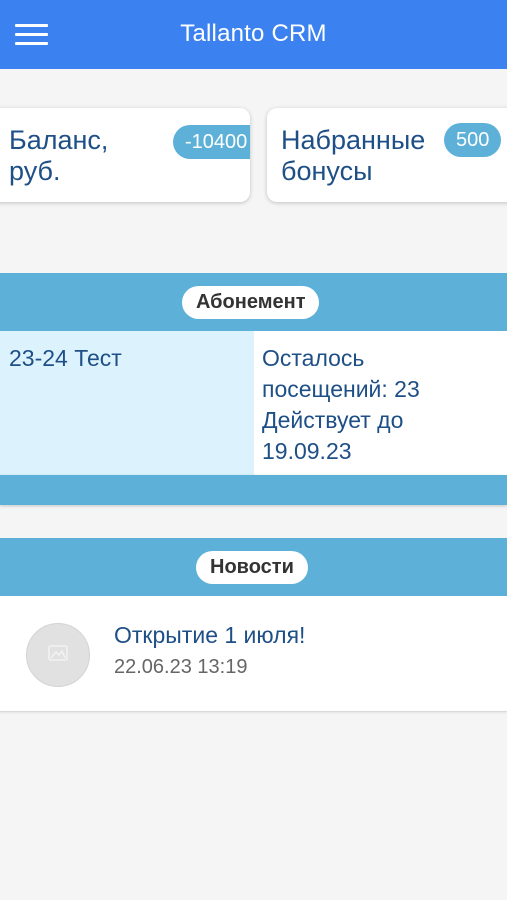  Describe the element at coordinates (125, 155) in the screenshot. I see `balance-card: Баланс, руб. -10400` at that location.